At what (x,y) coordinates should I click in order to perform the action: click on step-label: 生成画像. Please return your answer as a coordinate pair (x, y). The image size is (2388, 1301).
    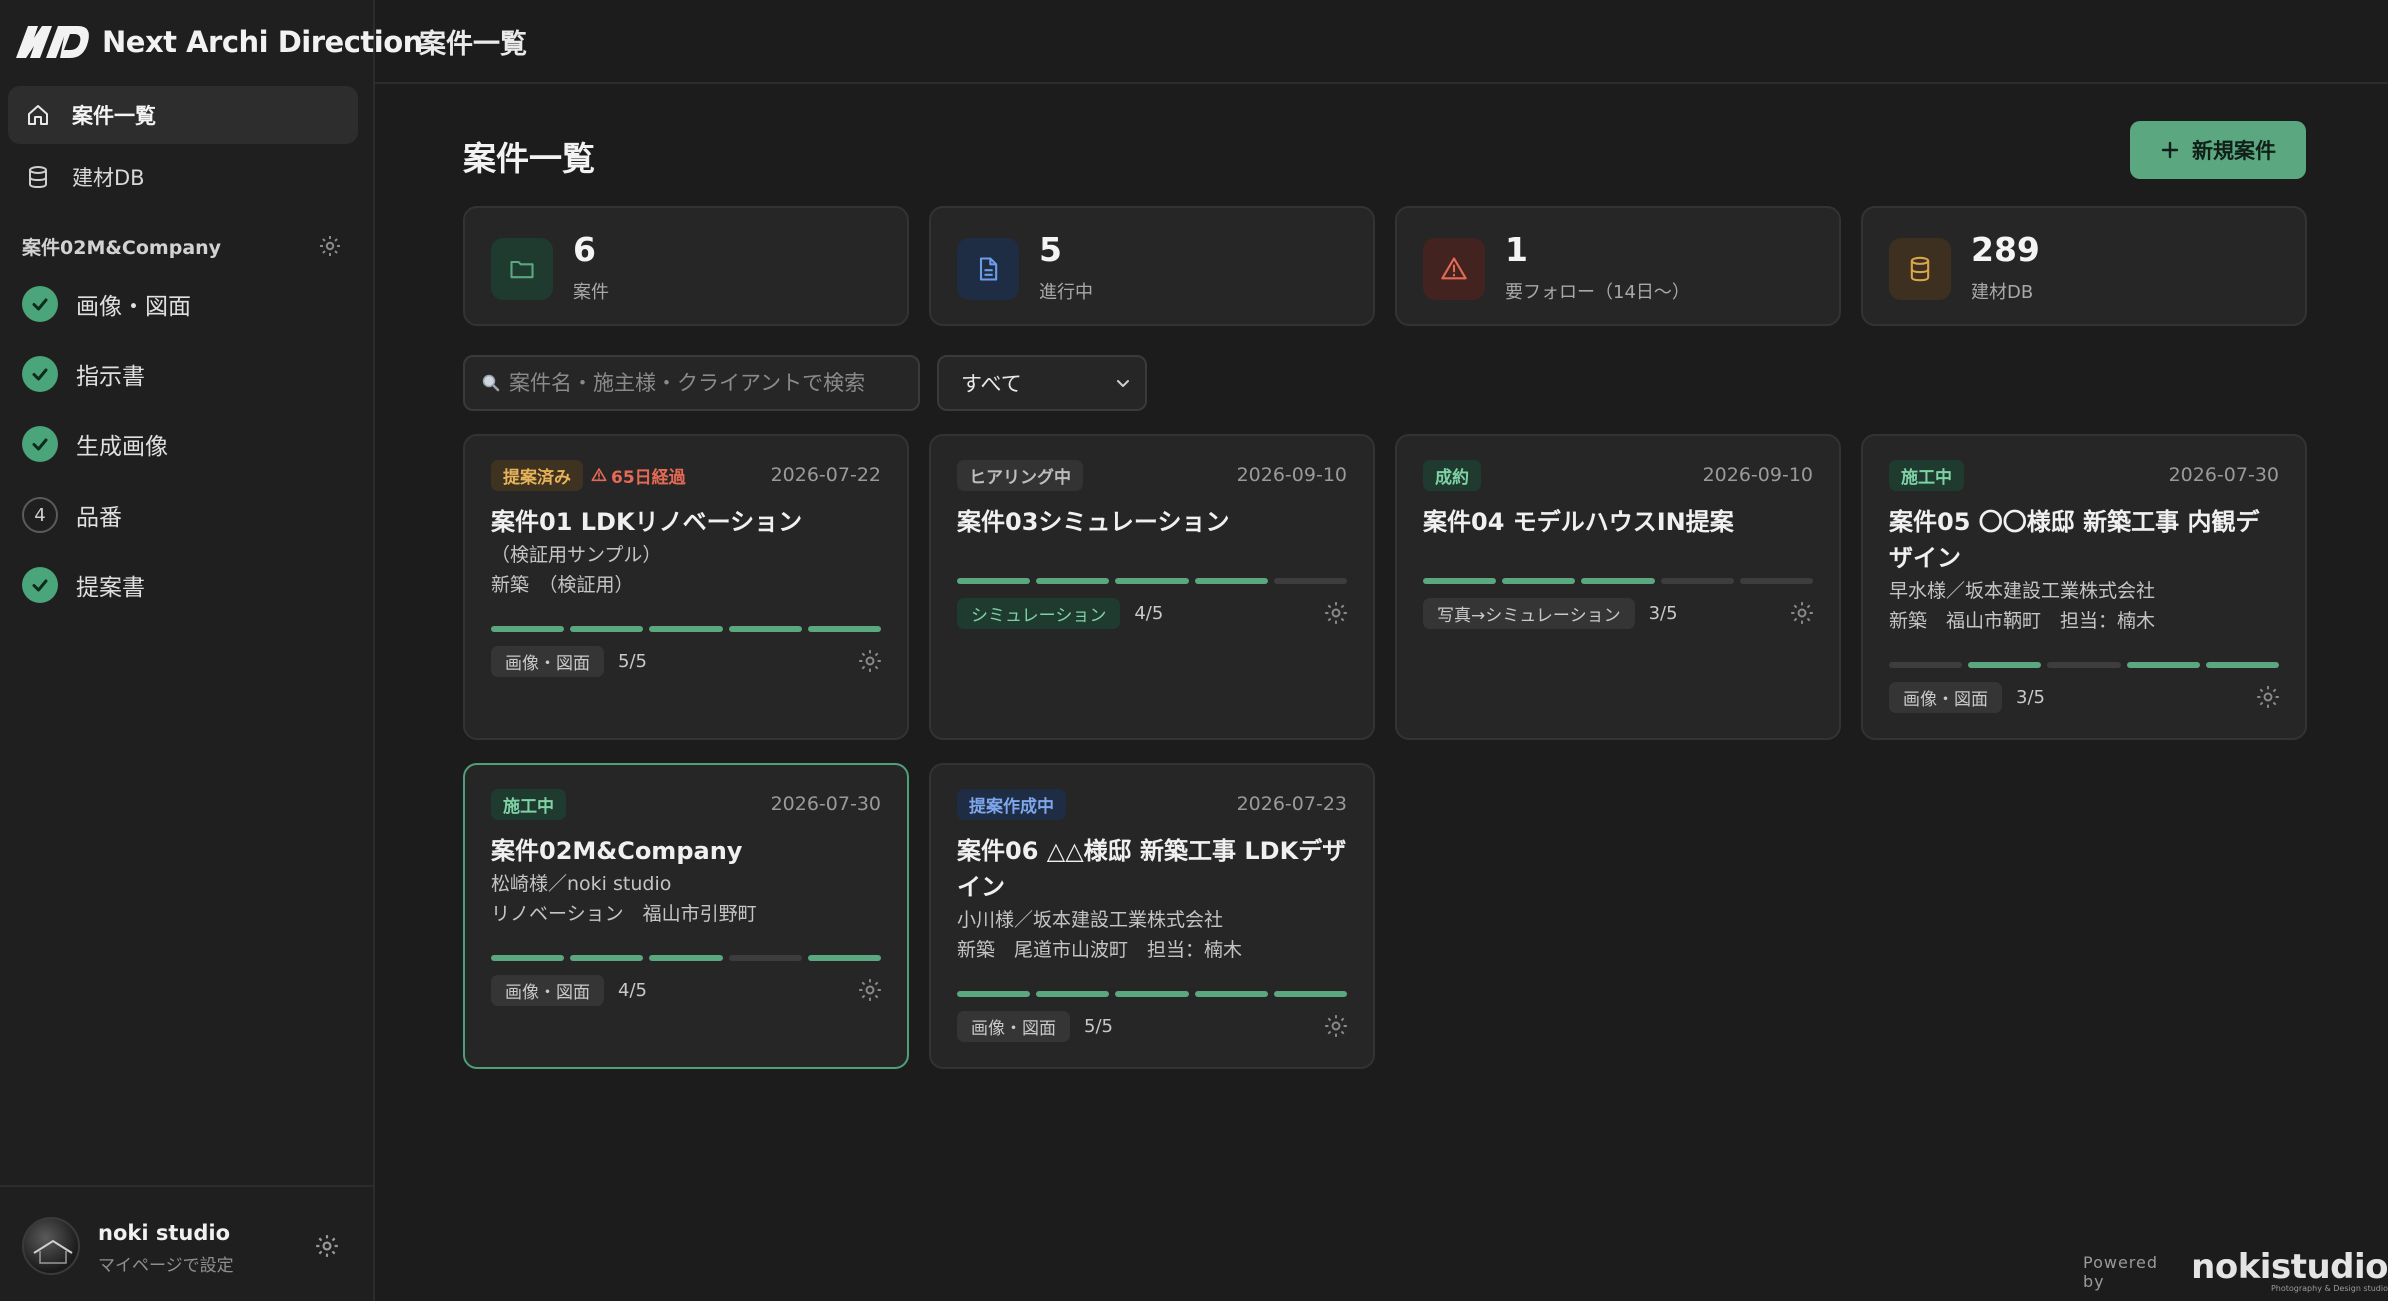
    Looking at the image, I should click on (122, 447).